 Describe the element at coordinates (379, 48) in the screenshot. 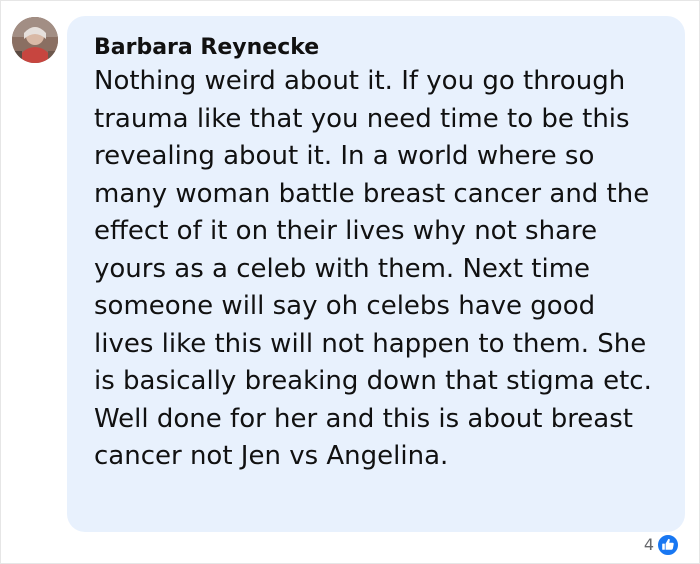

I see `comment-author-name: Barbara Reynecke` at that location.